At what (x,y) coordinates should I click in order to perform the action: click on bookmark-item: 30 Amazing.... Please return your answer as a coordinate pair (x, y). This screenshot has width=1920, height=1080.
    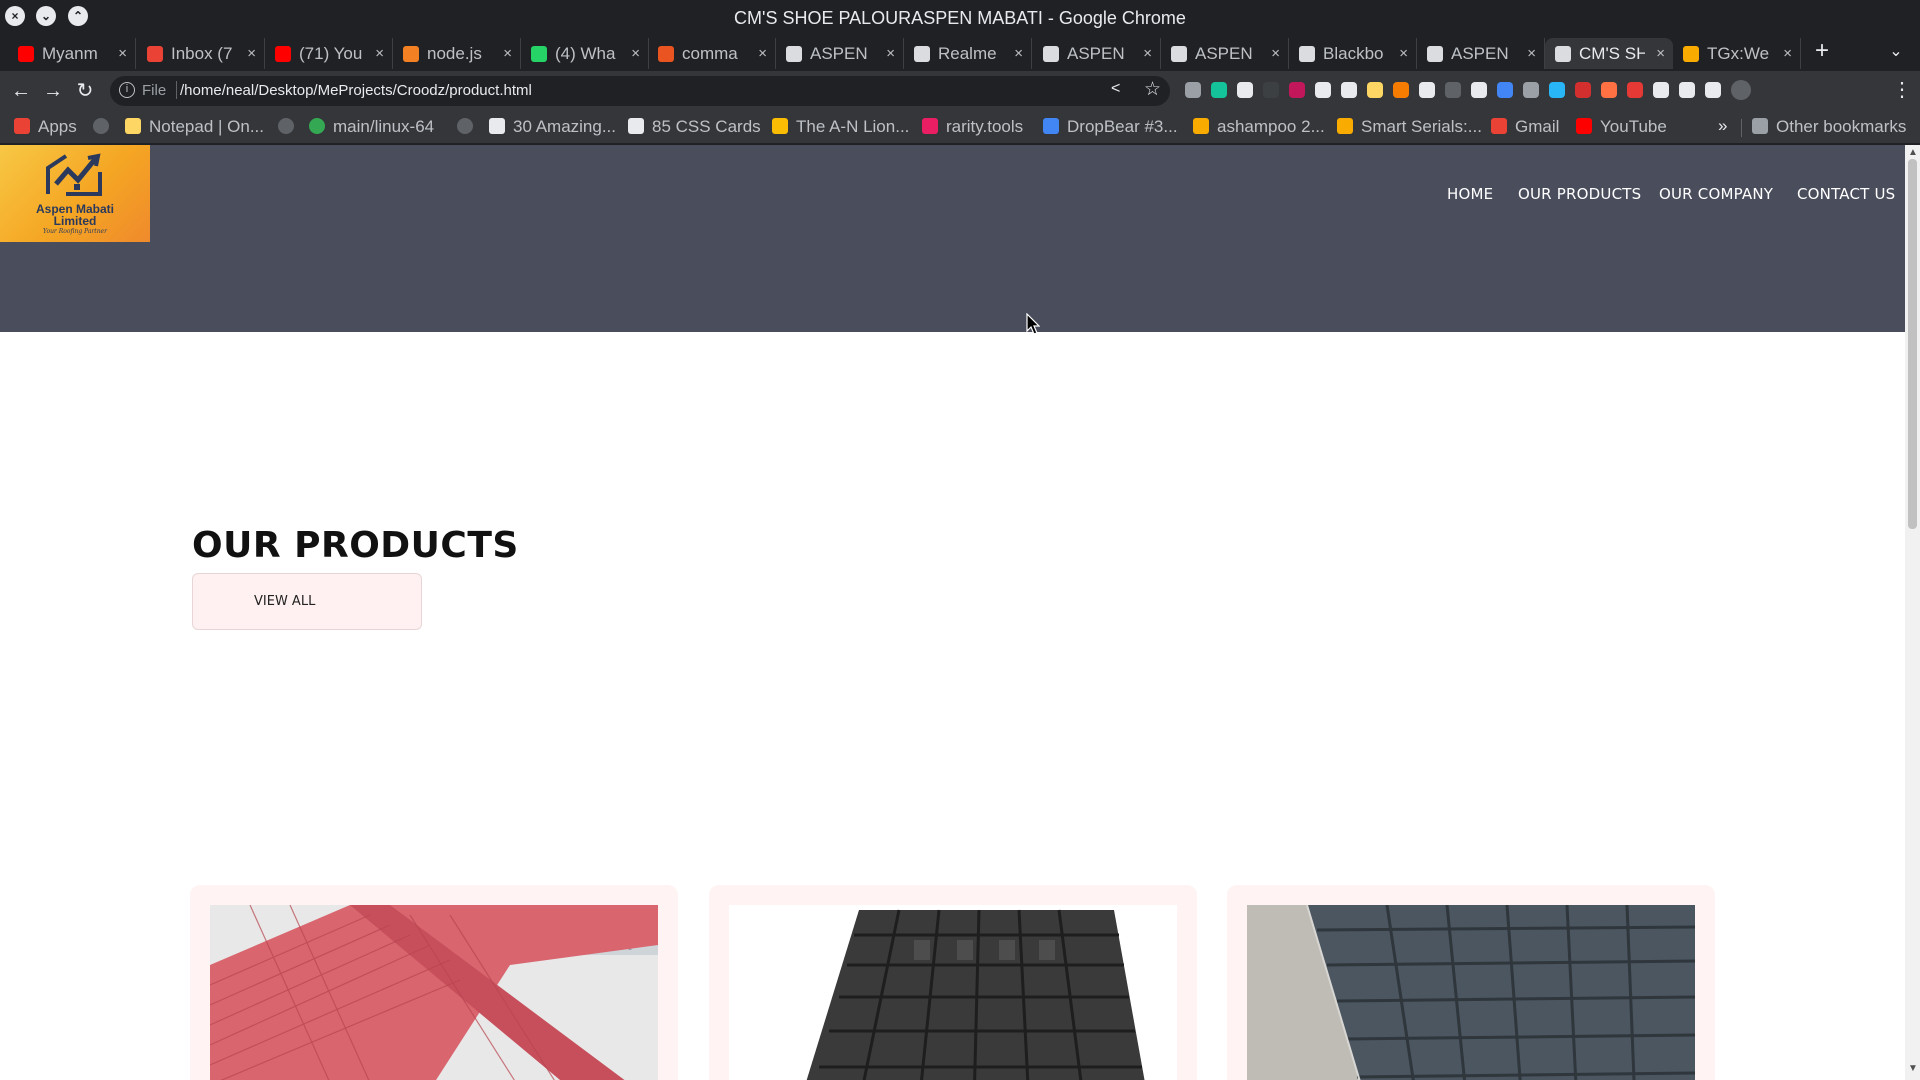
    Looking at the image, I should click on (552, 127).